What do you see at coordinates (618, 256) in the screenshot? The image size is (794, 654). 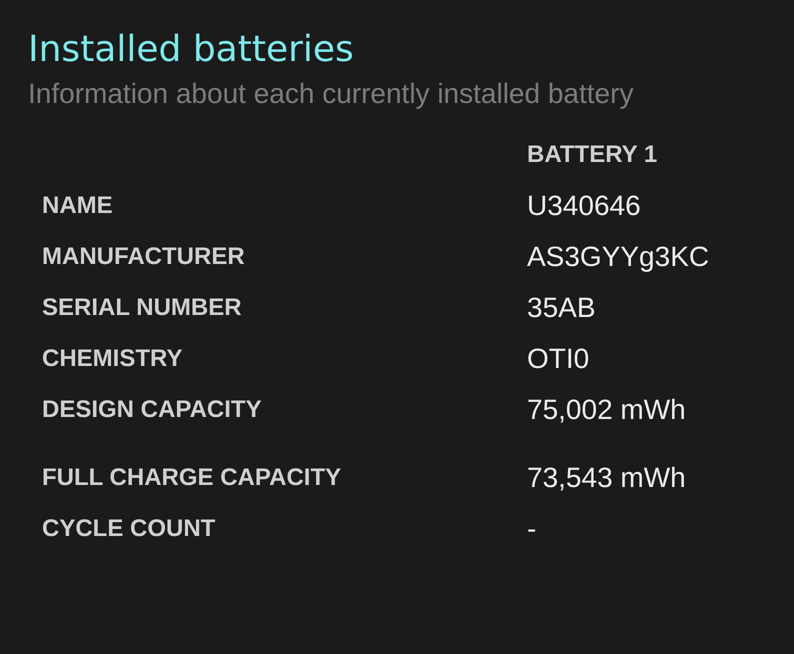 I see `row-value: AS3GYYg3KC` at bounding box center [618, 256].